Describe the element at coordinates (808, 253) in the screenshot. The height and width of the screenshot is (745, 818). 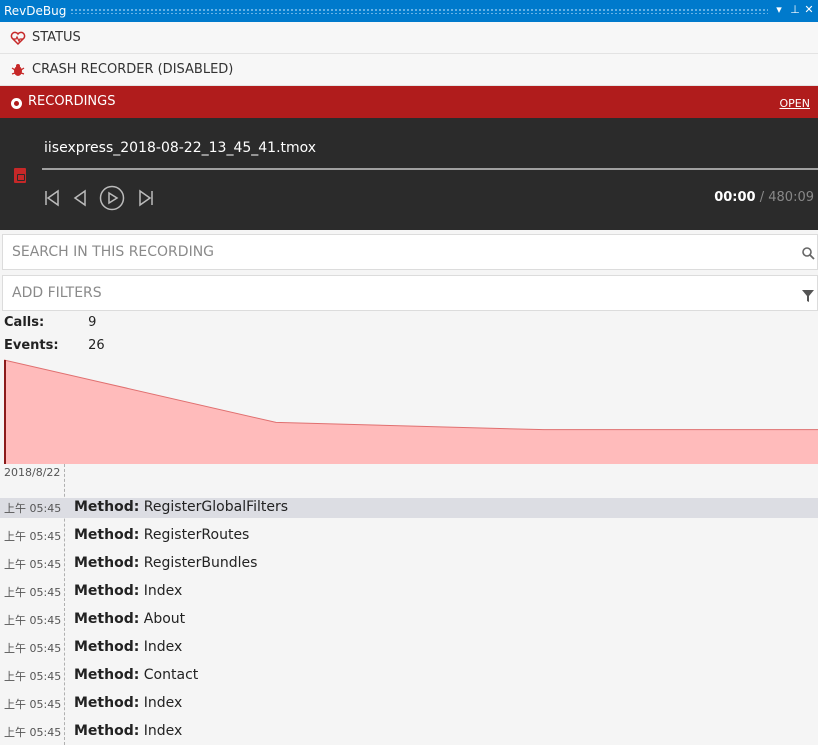
I see `search-icon` at that location.